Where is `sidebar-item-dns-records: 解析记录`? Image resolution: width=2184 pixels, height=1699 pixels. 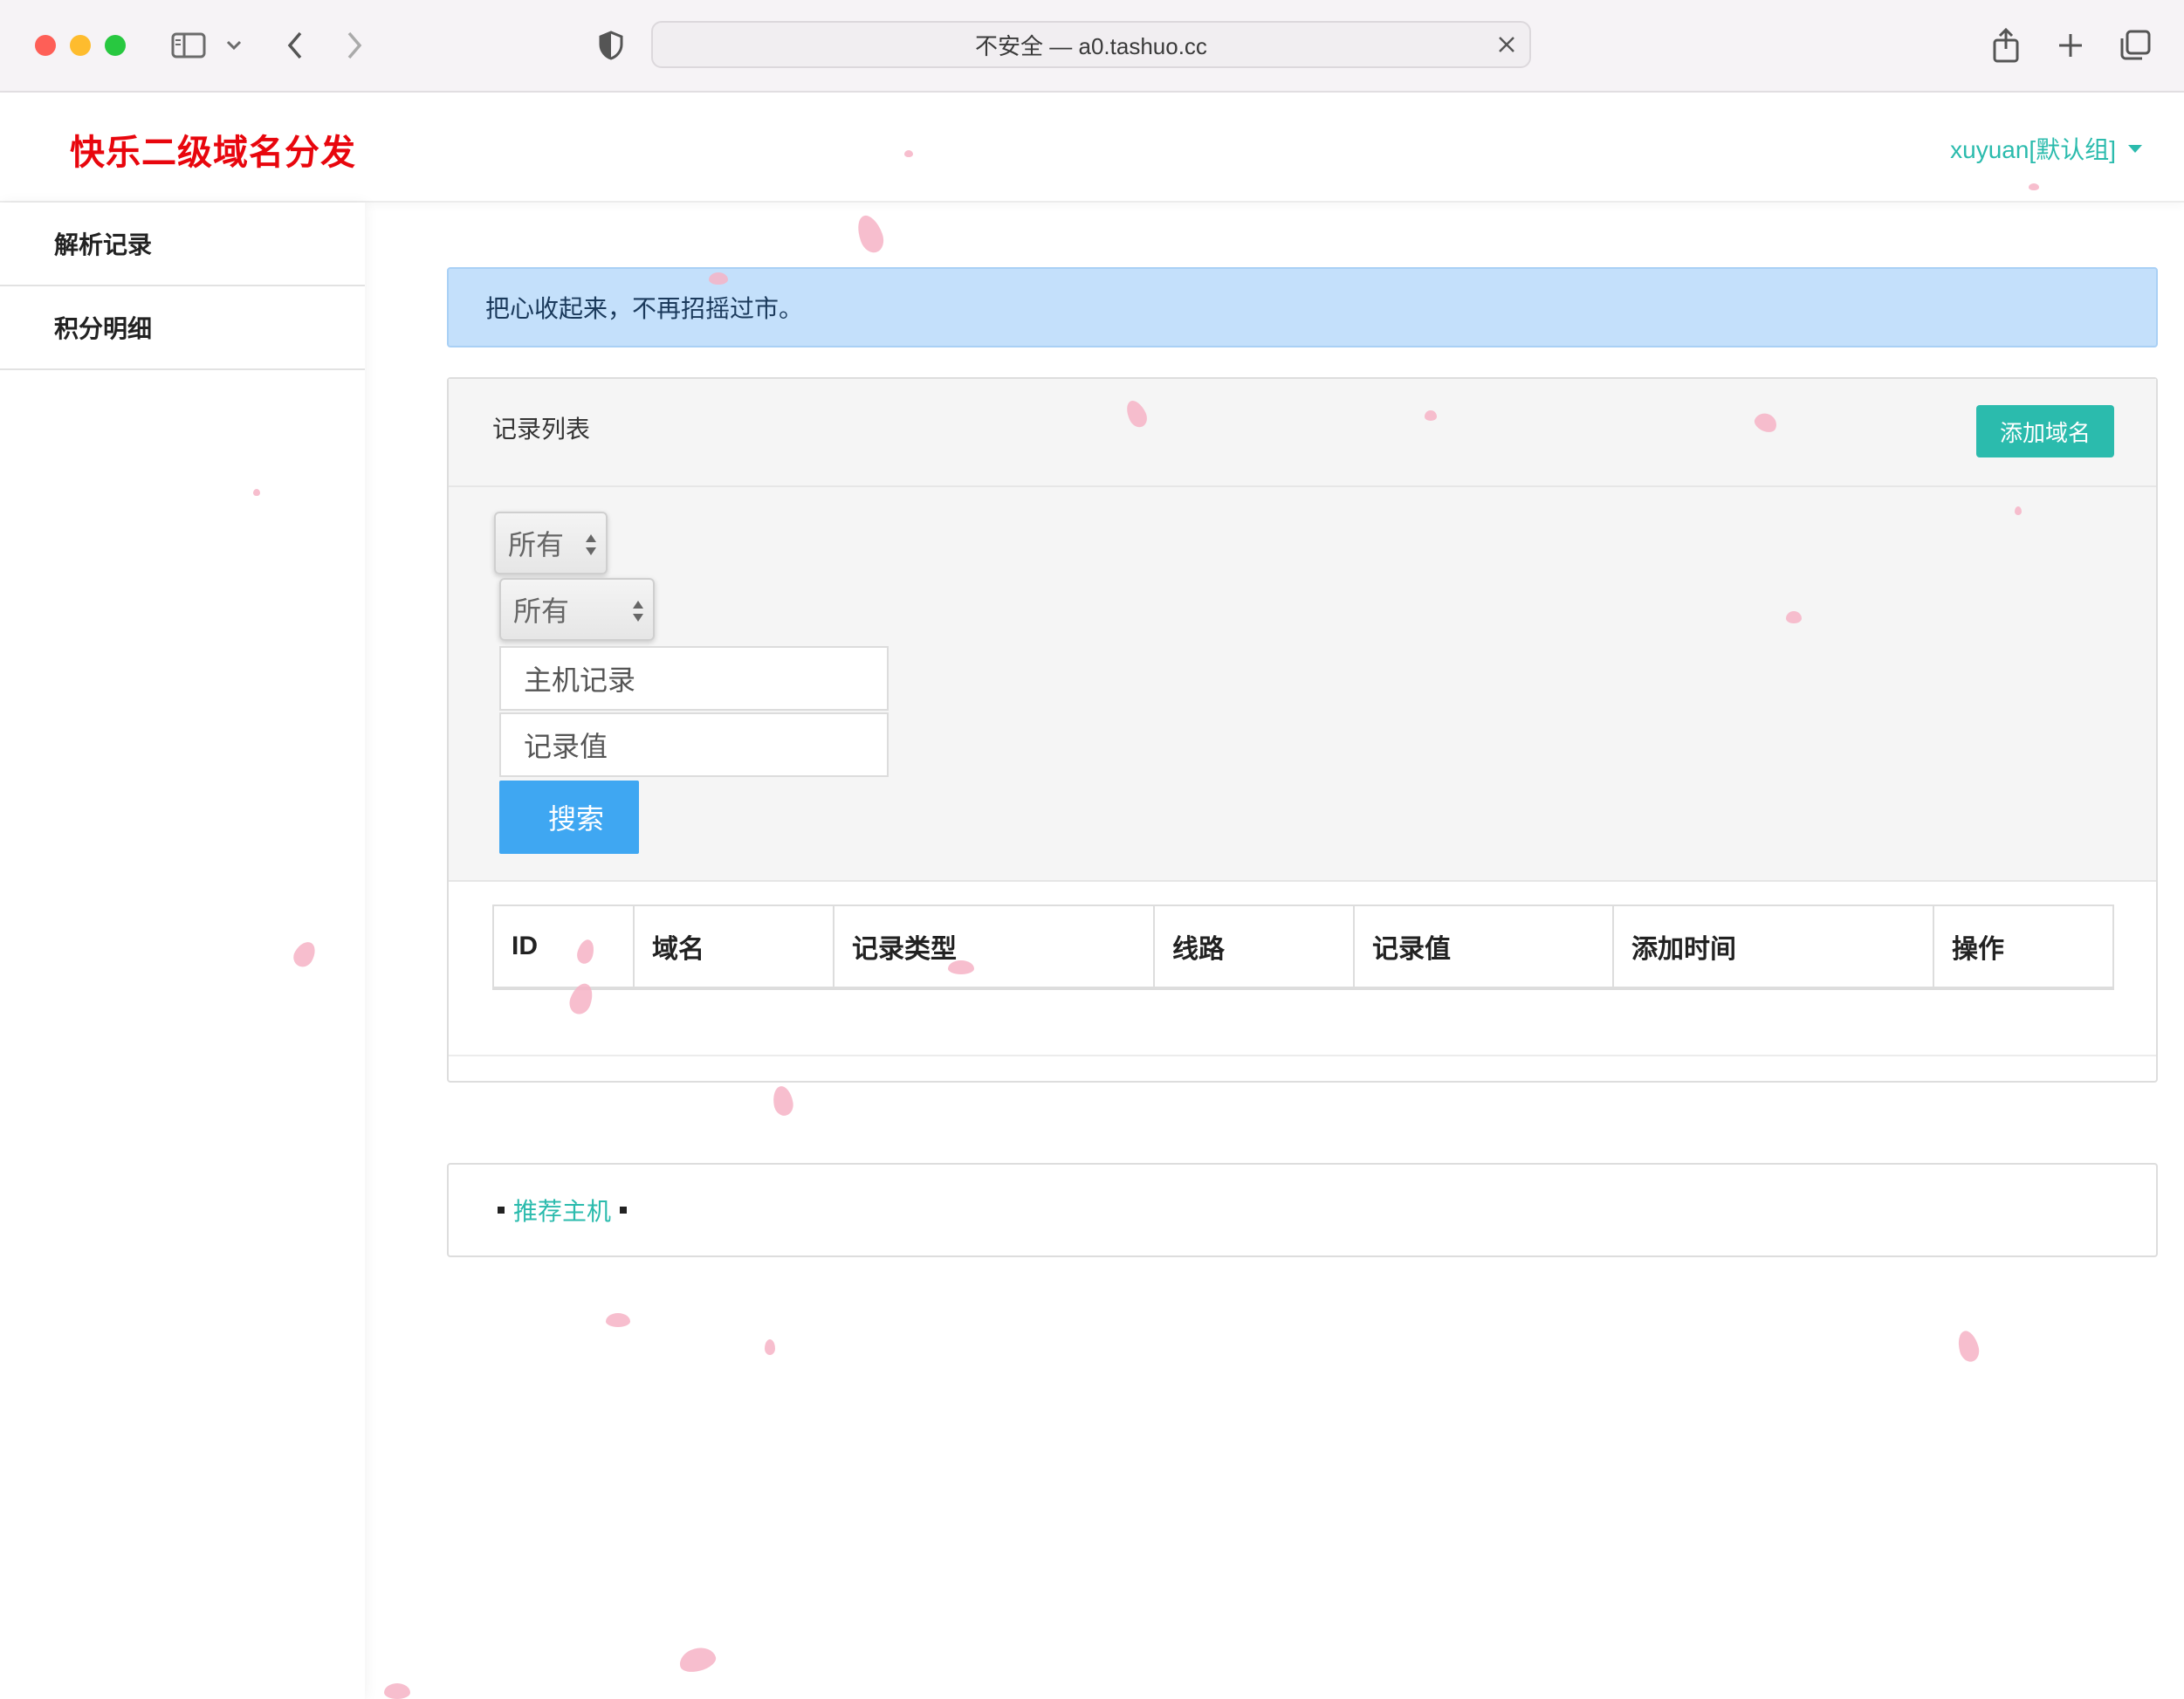 sidebar-item-dns-records: 解析记录 is located at coordinates (182, 244).